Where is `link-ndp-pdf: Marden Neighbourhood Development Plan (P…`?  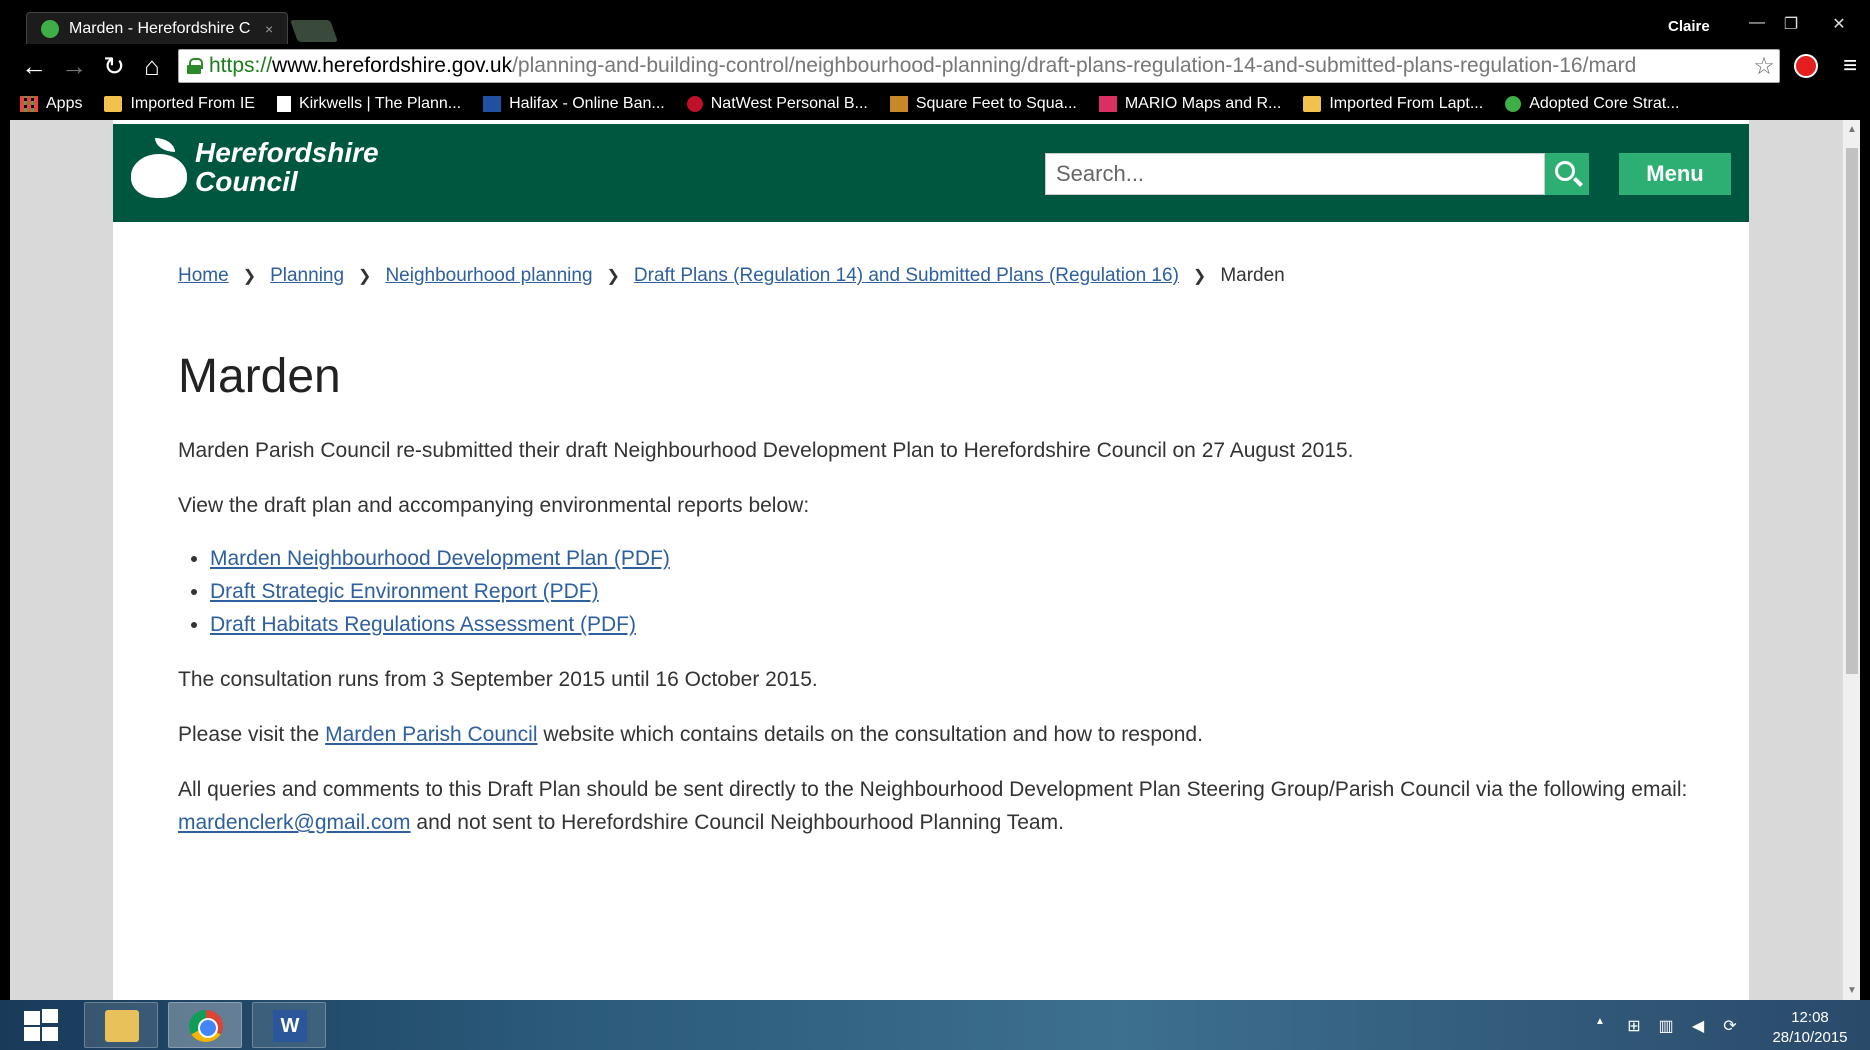 link-ndp-pdf: Marden Neighbourhood Development Plan (P… is located at coordinates (440, 558).